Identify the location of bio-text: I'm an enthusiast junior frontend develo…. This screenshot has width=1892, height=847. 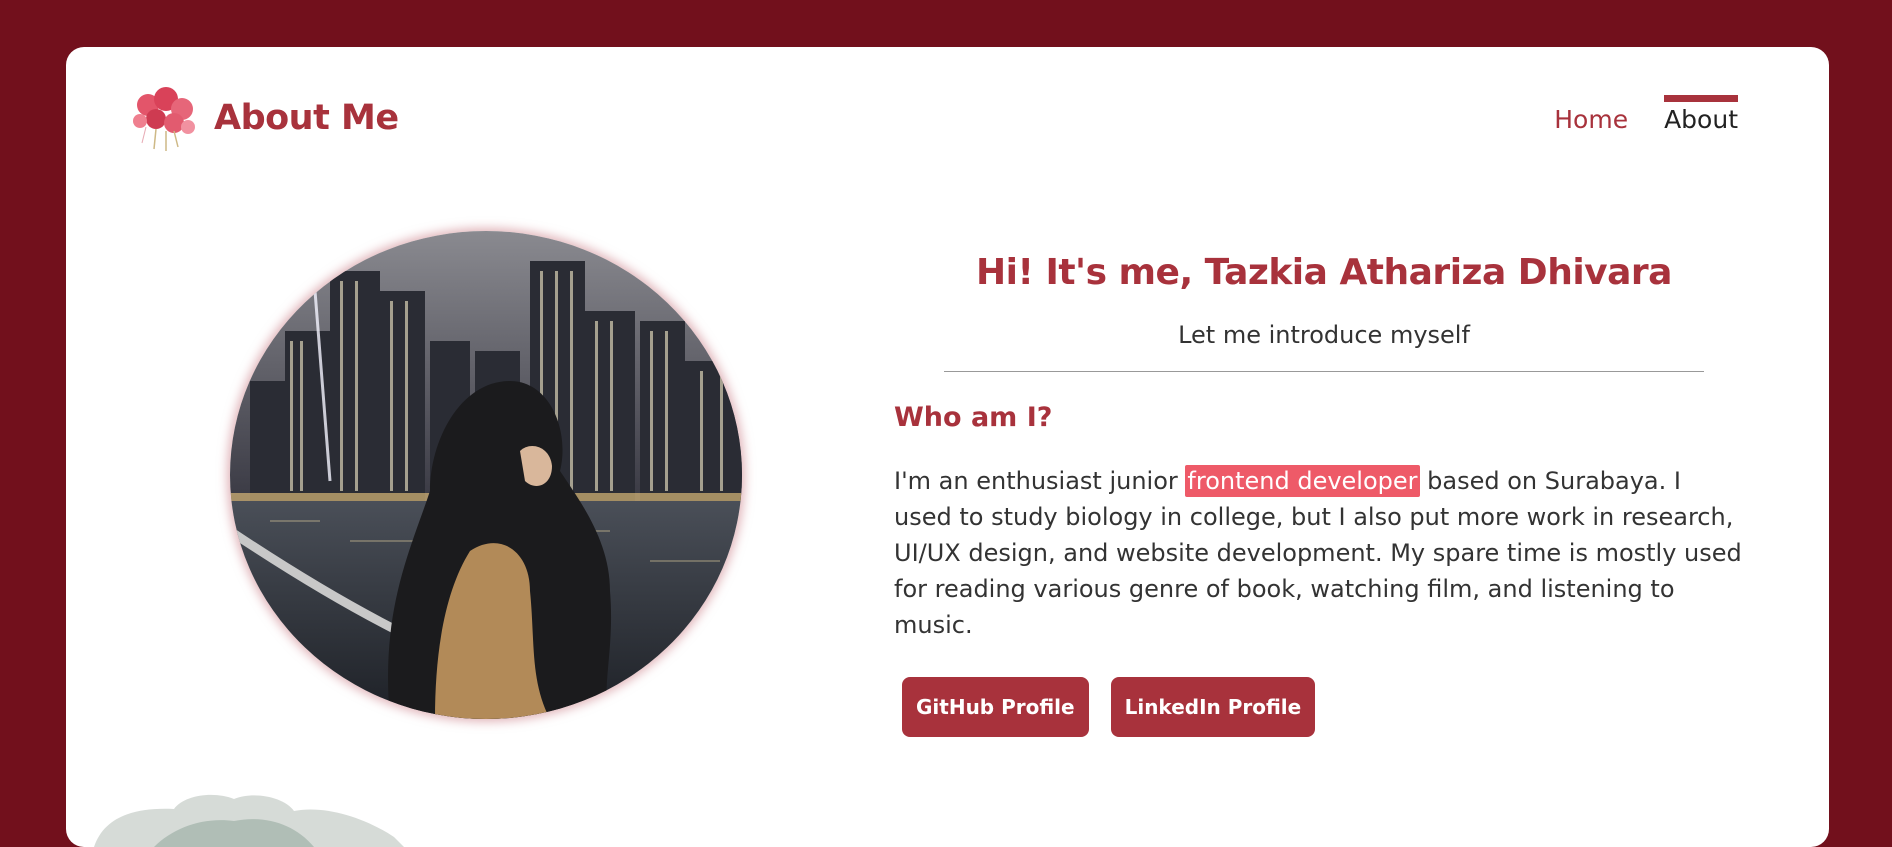
(1319, 553).